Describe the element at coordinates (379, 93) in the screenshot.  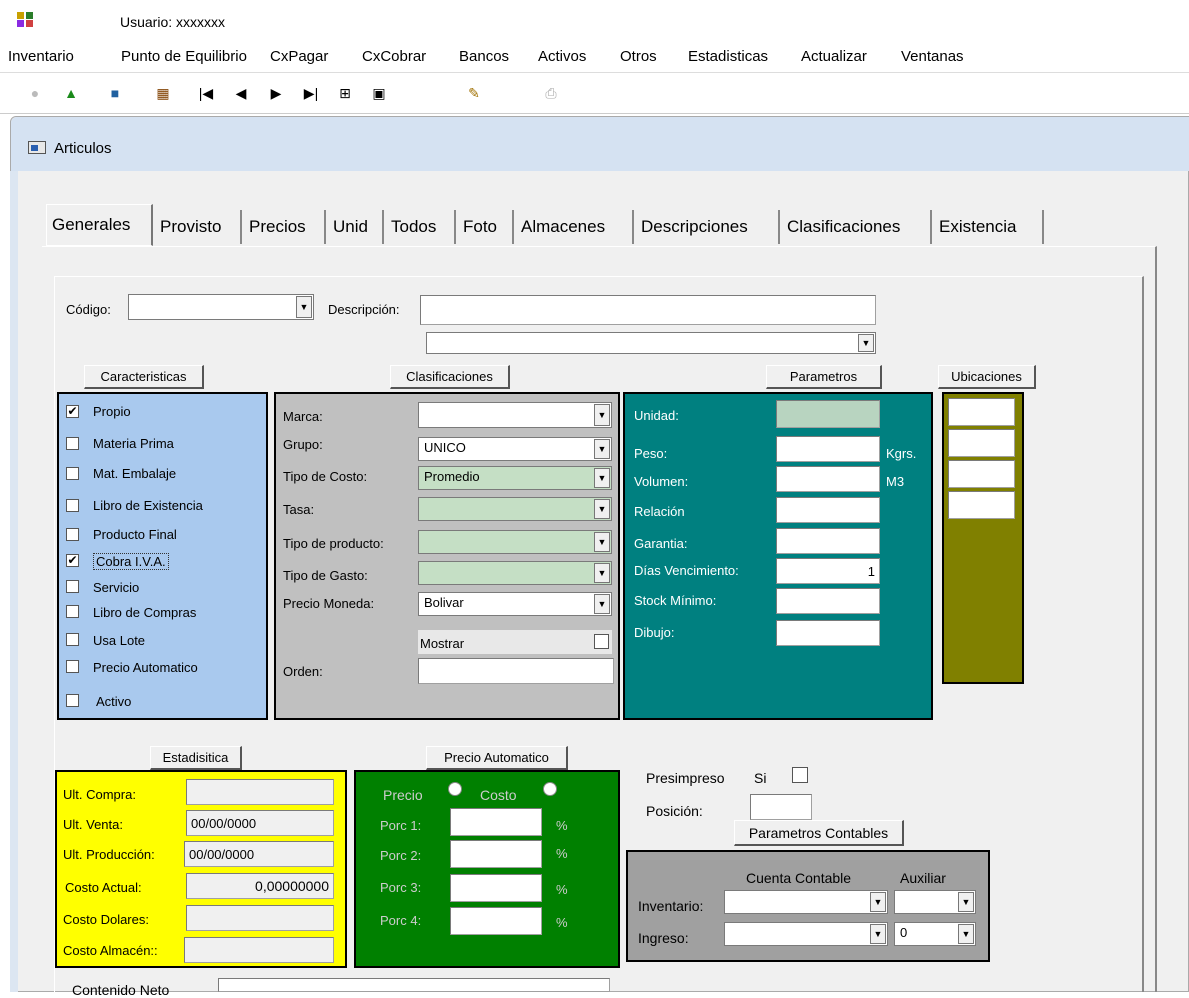
I see `save-icon: ▣` at that location.